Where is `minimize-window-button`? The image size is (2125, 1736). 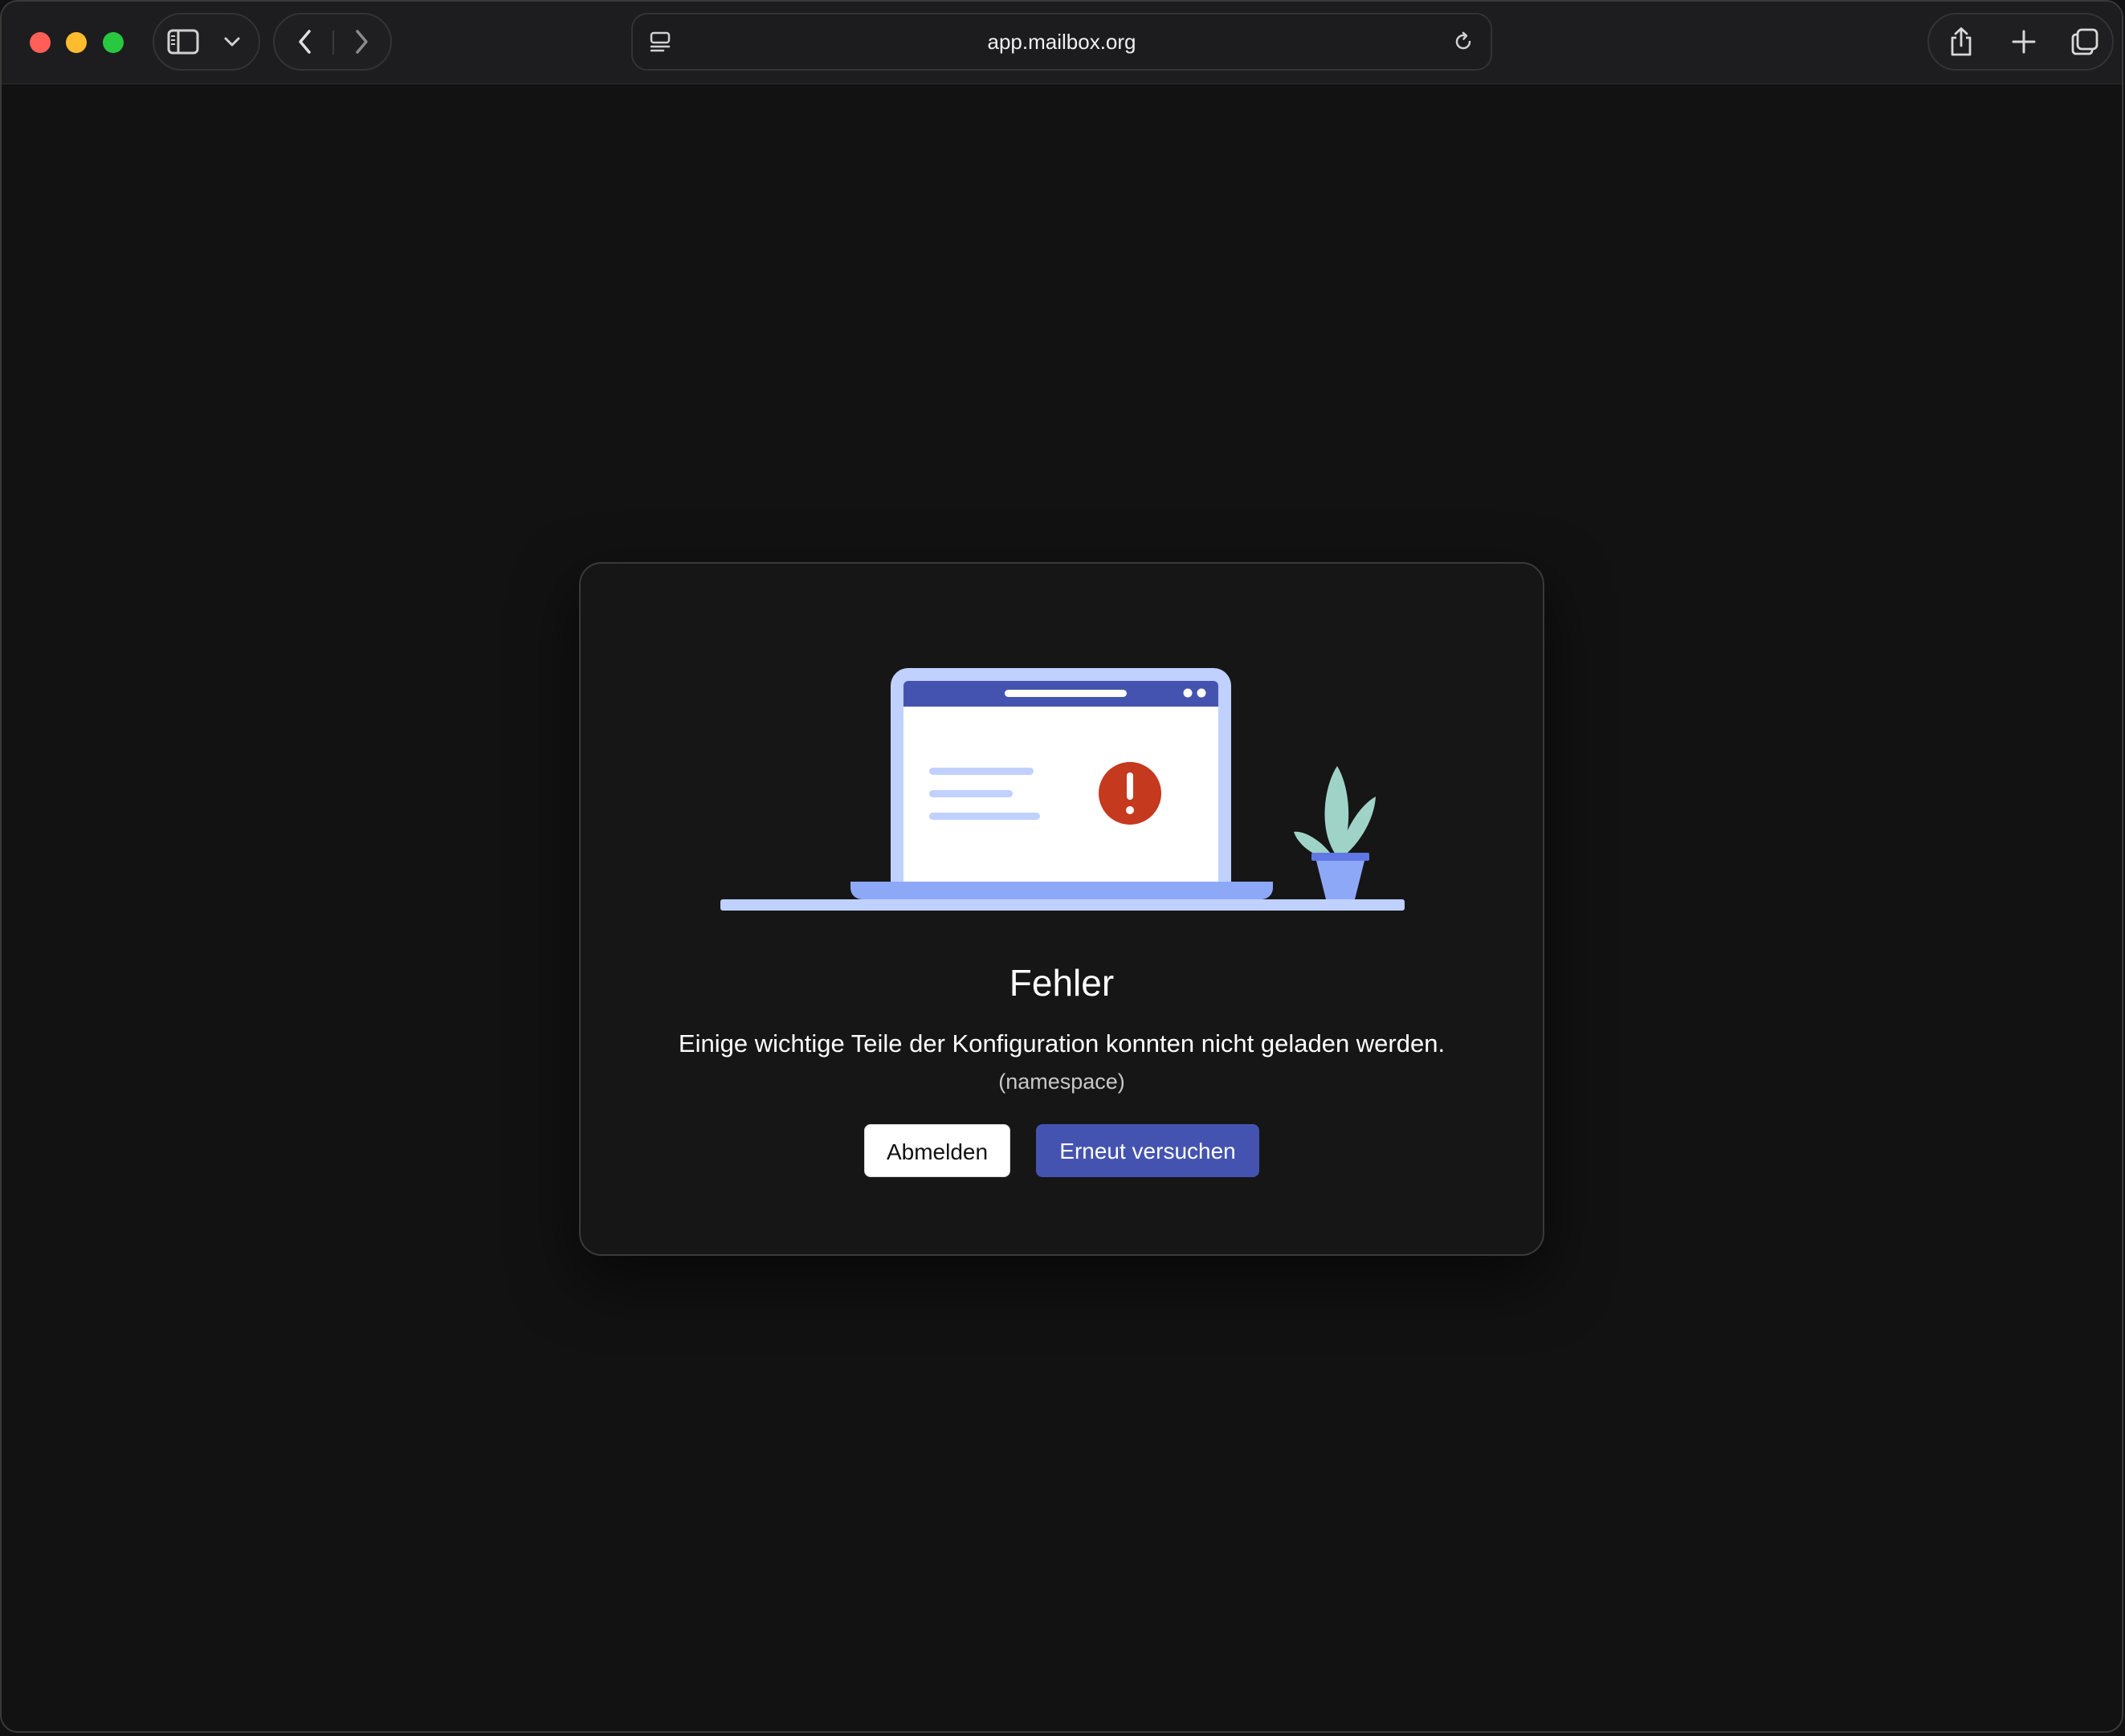
minimize-window-button is located at coordinates (76, 42).